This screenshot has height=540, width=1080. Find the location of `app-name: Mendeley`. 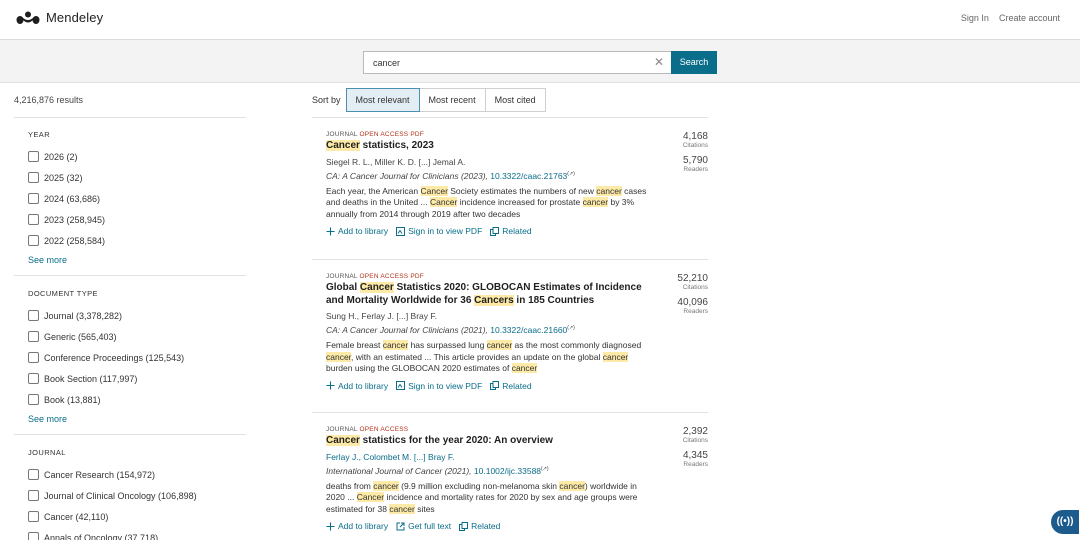

app-name: Mendeley is located at coordinates (75, 17).